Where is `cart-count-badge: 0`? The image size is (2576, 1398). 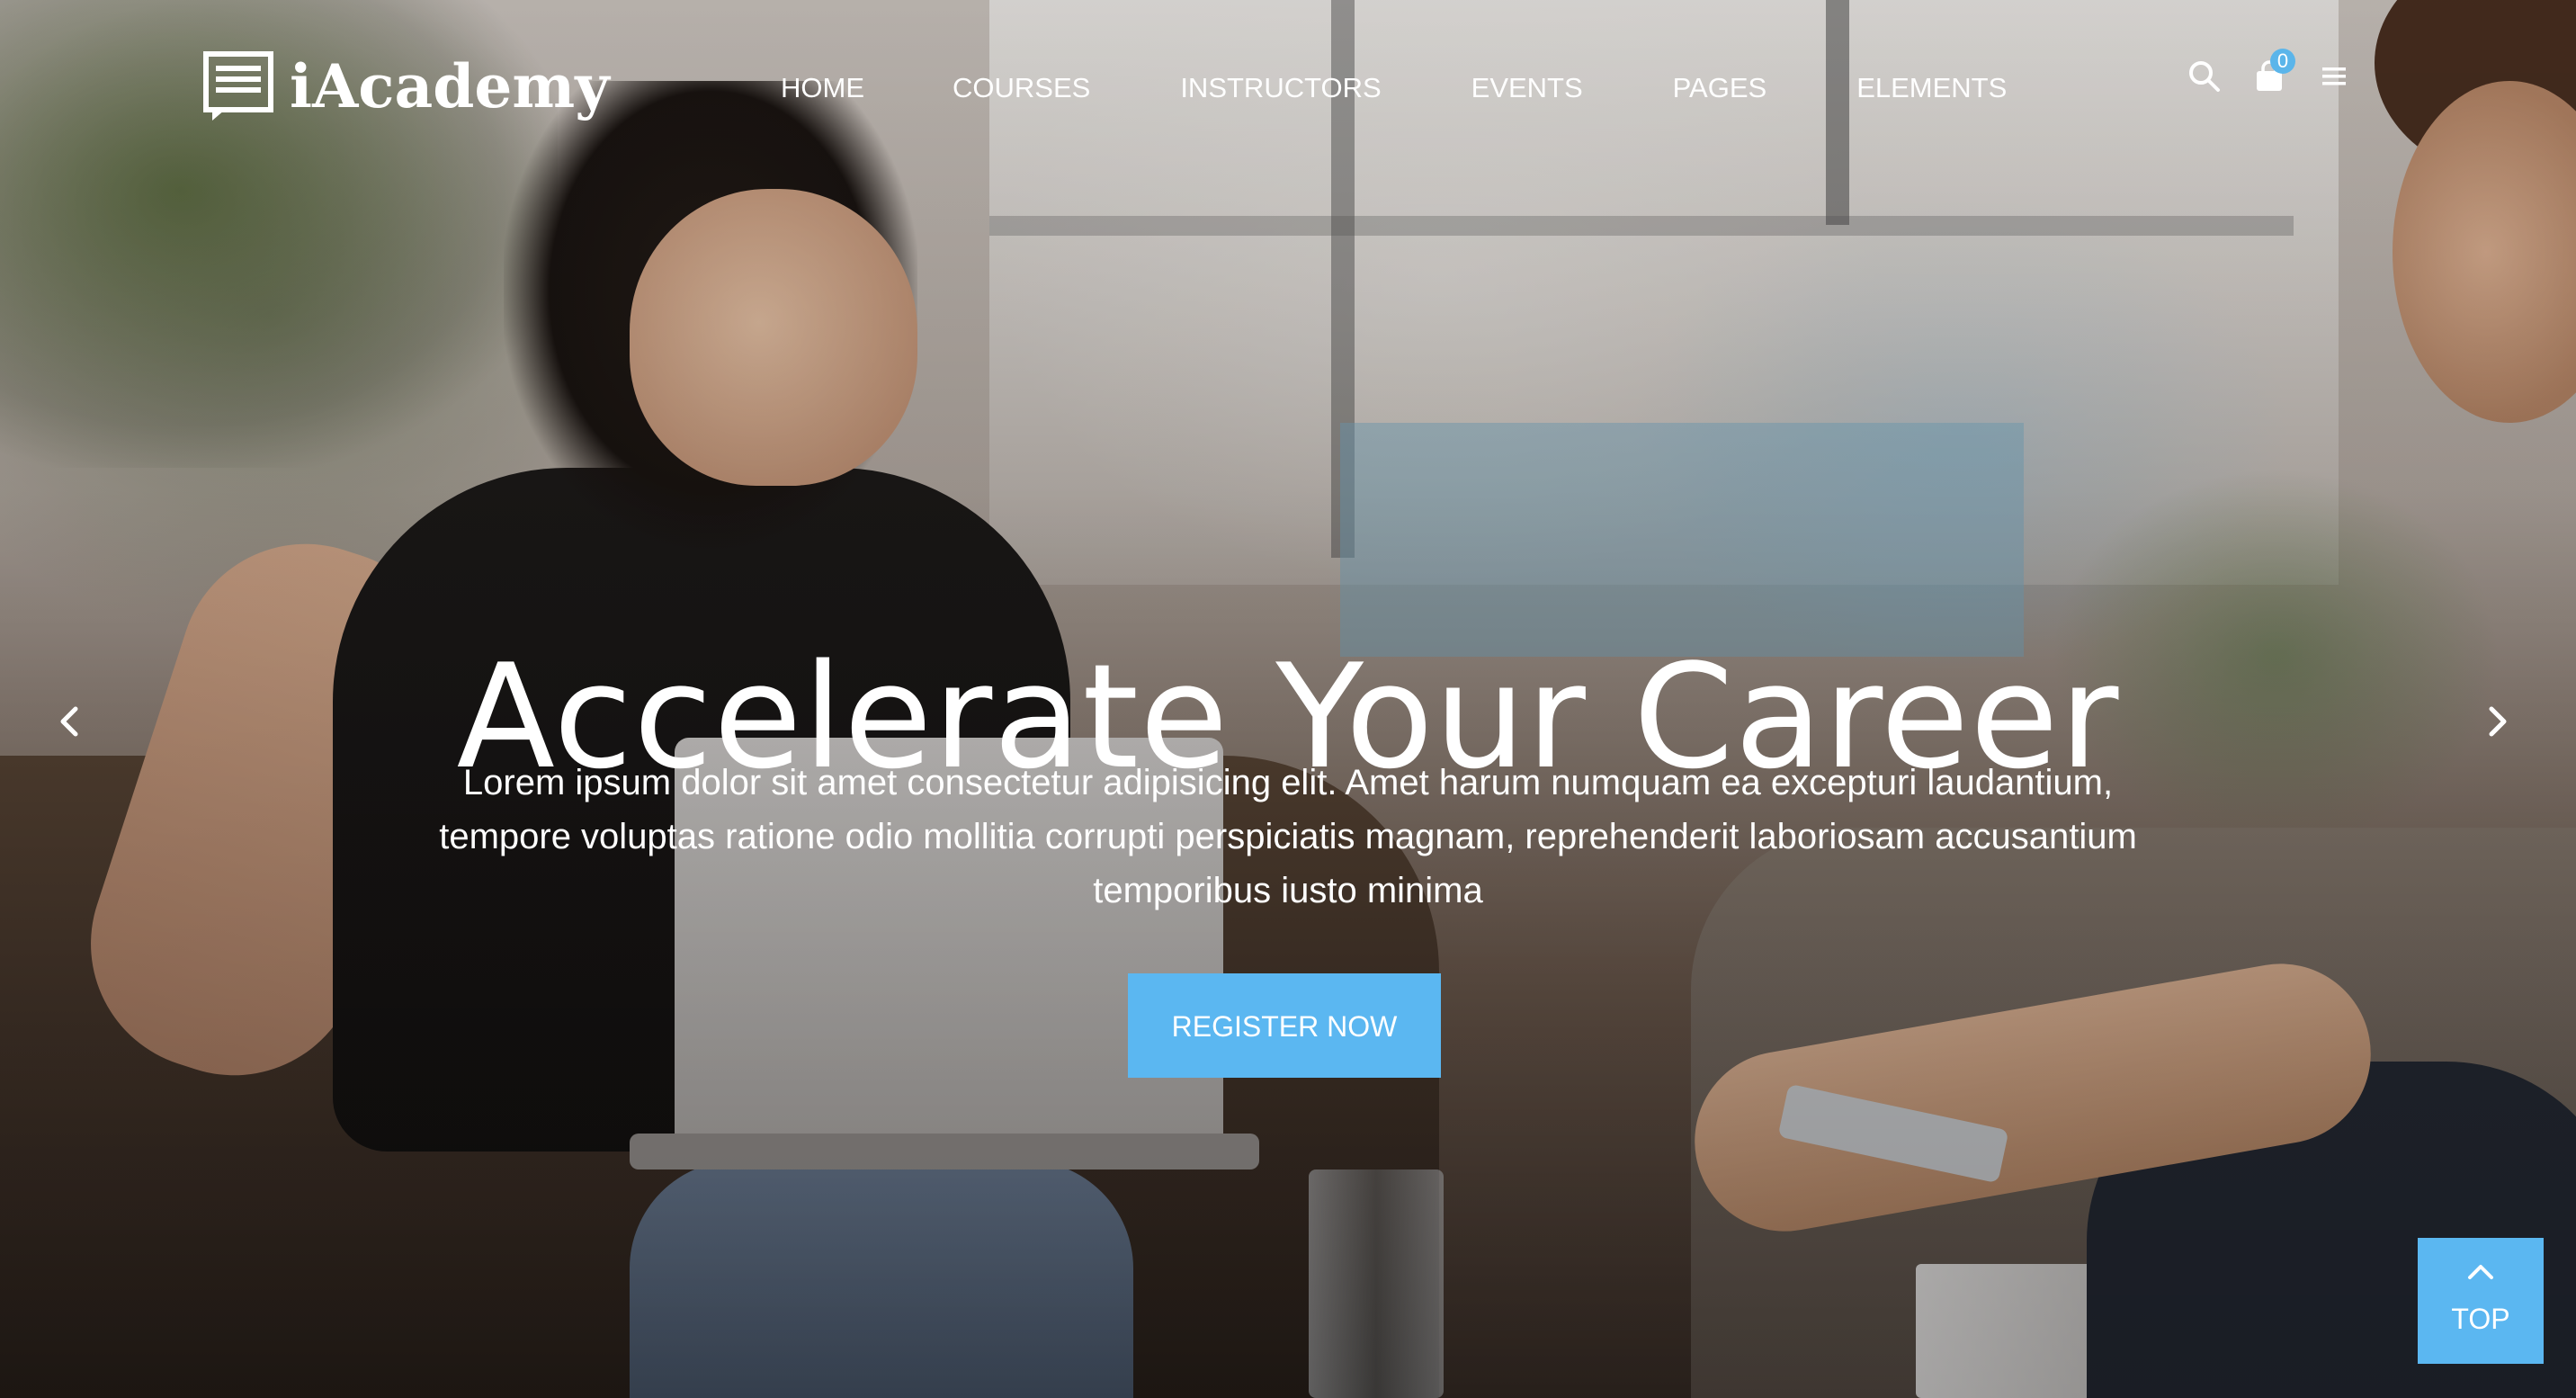 cart-count-badge: 0 is located at coordinates (2282, 61).